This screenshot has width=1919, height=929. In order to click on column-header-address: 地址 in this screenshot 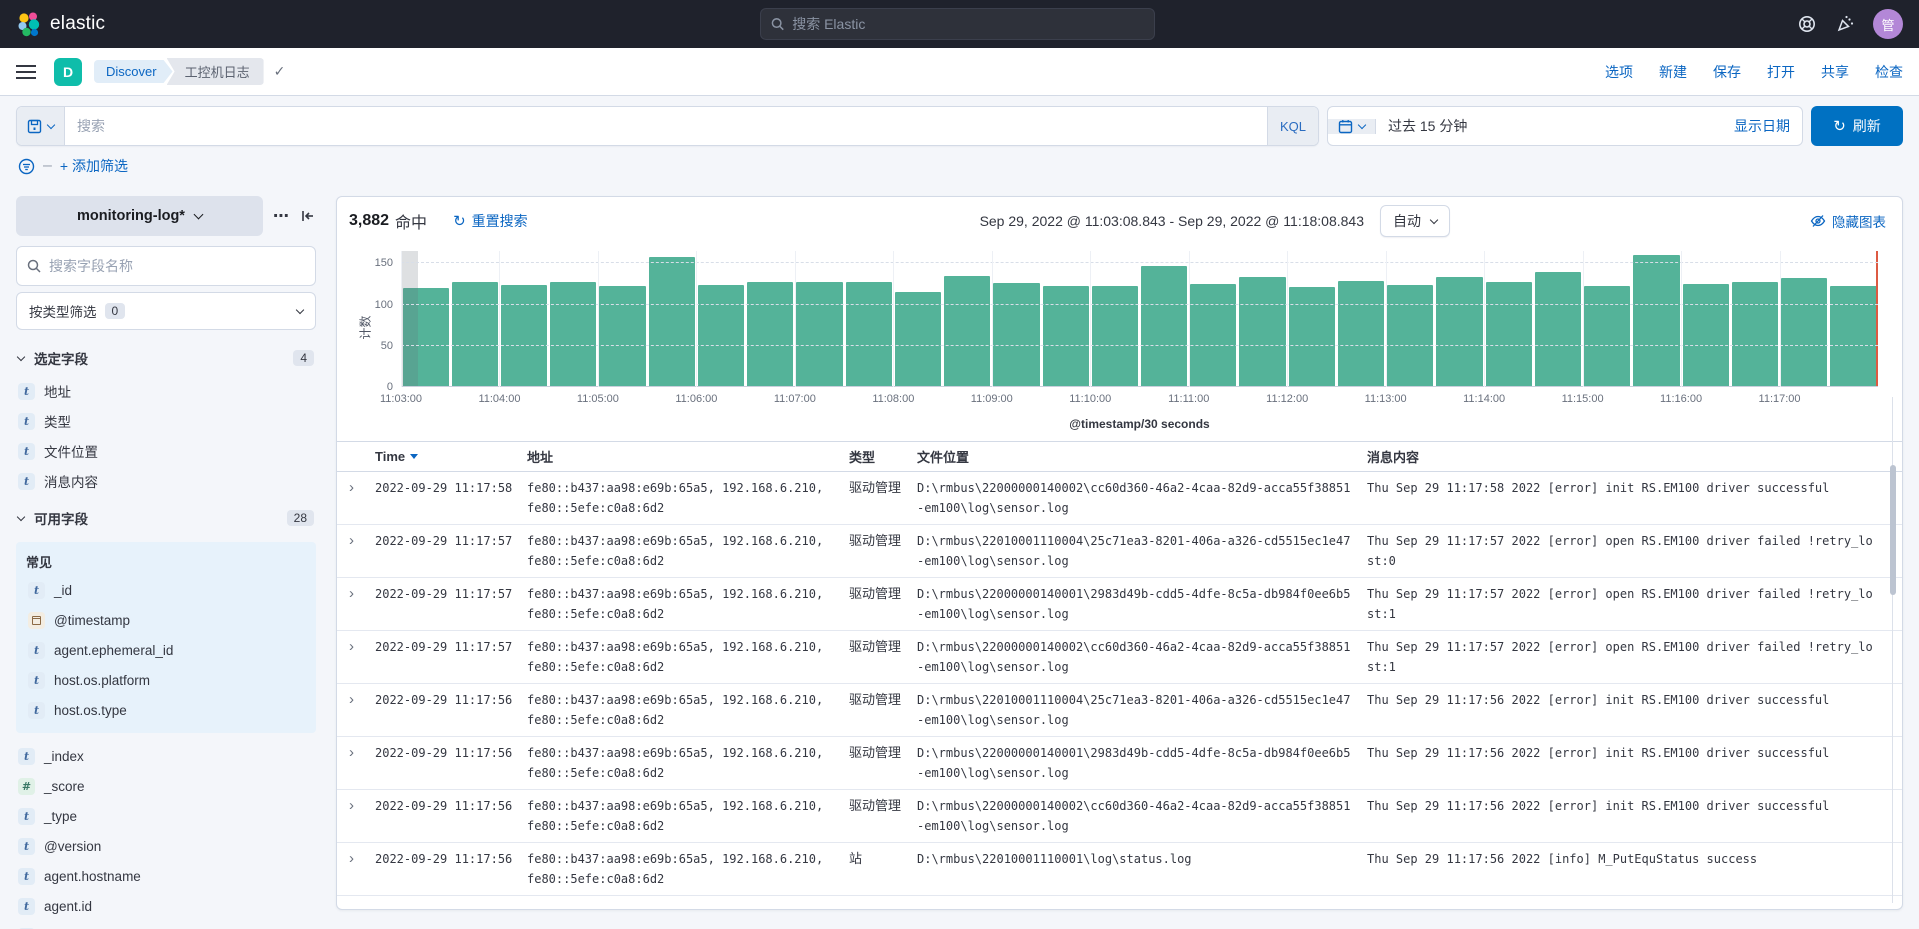, I will do `click(688, 456)`.